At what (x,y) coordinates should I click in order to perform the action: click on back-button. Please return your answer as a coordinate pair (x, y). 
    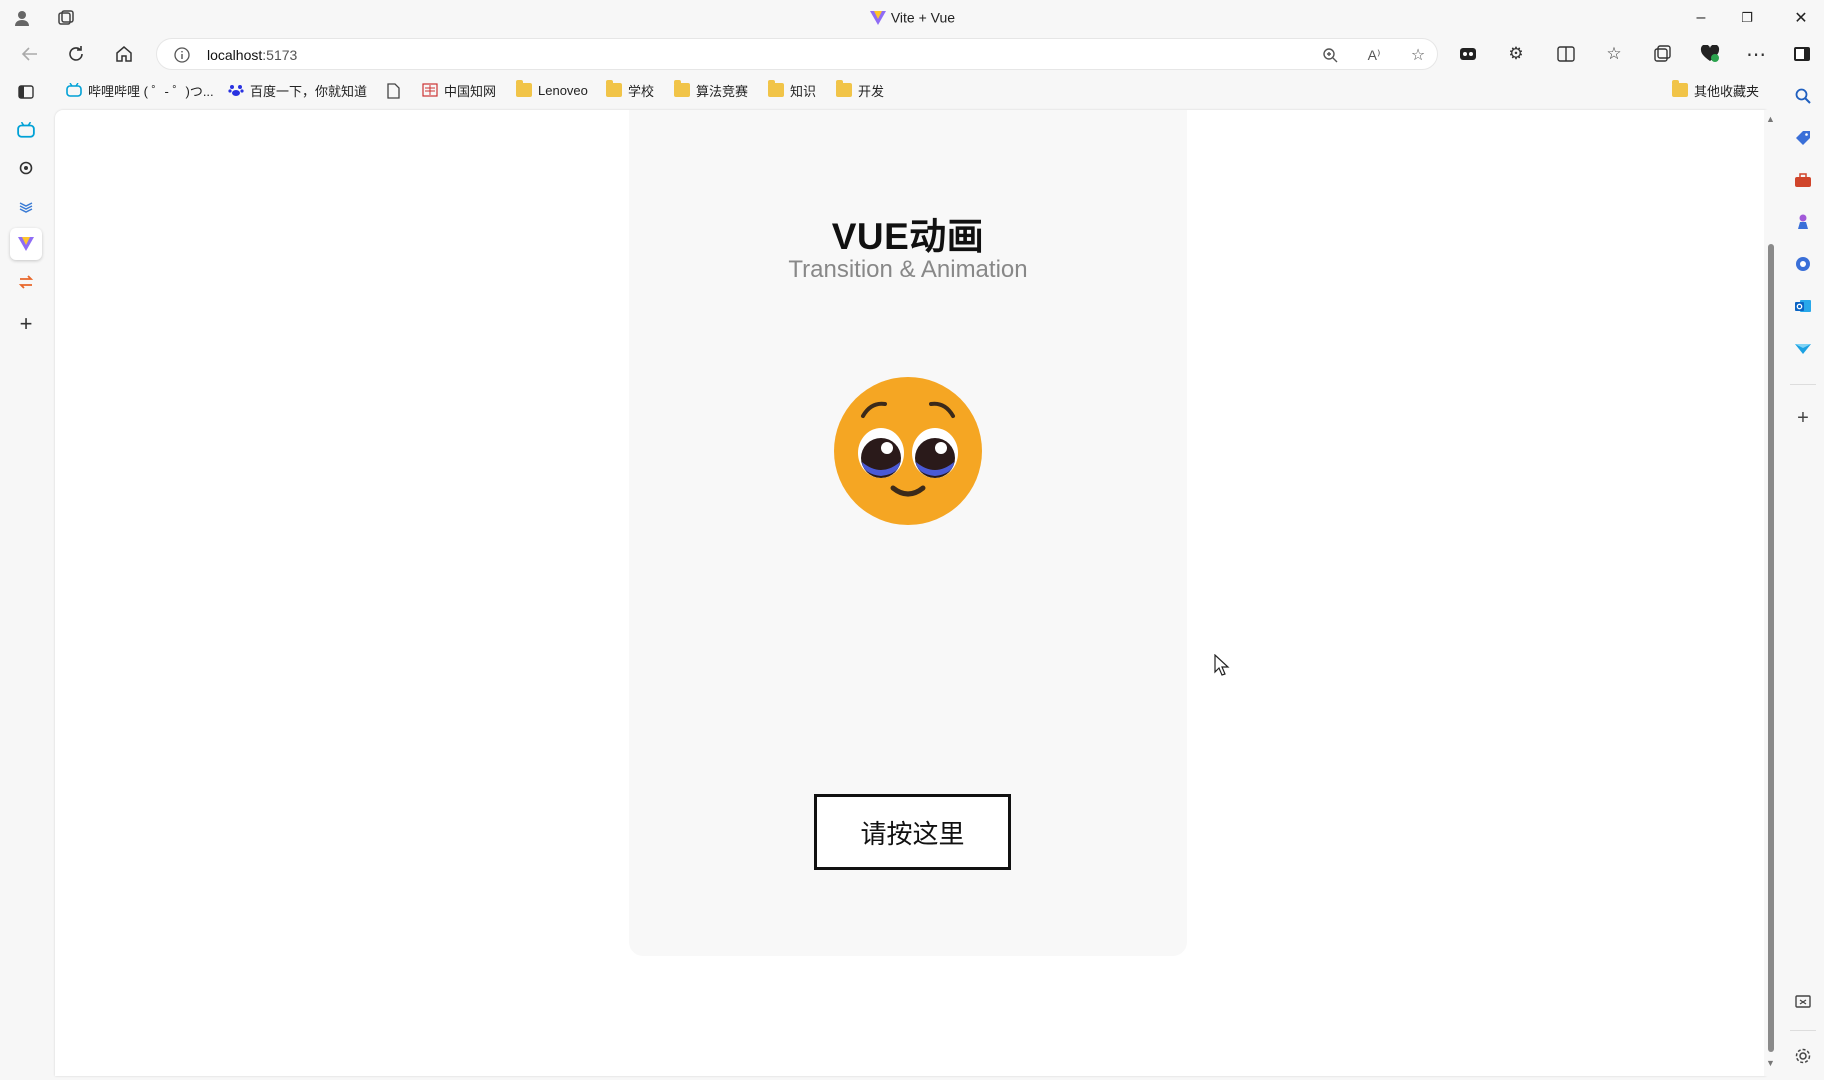
    Looking at the image, I should click on (30, 54).